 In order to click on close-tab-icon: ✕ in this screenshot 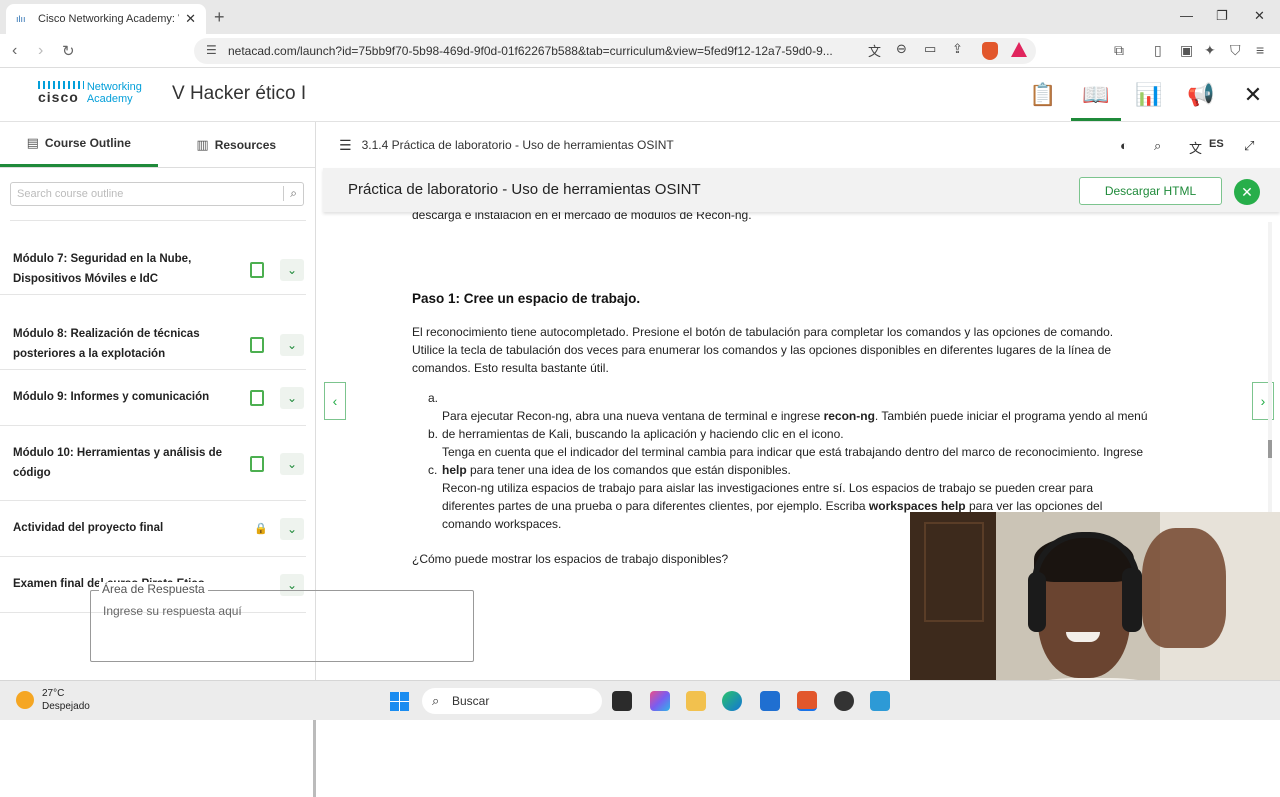, I will do `click(190, 19)`.